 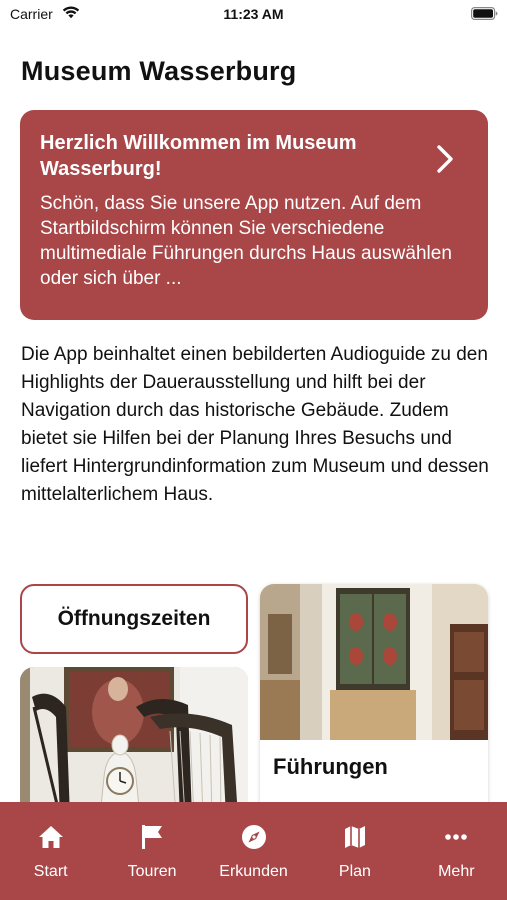 I want to click on museum-room-image, so click(x=374, y=662).